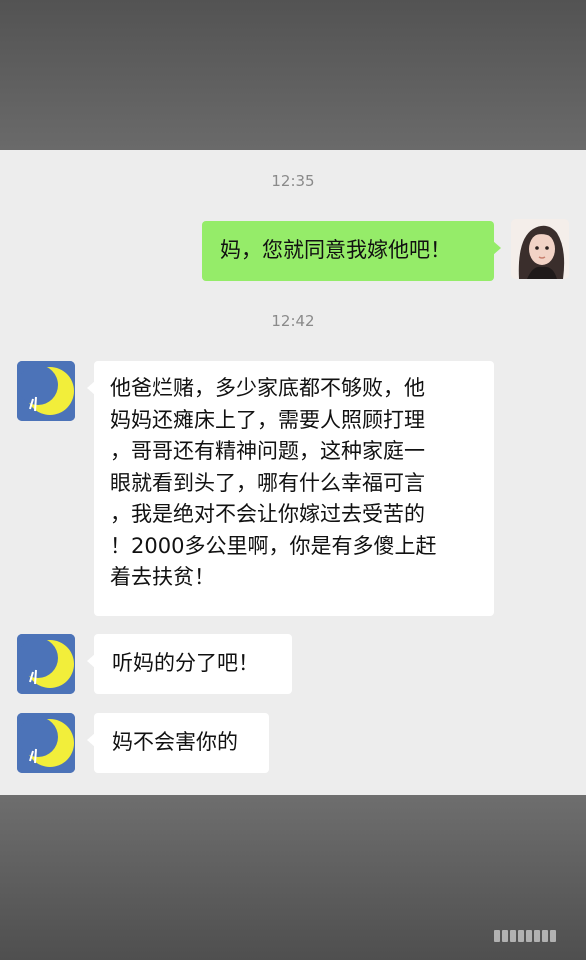 The image size is (586, 960). Describe the element at coordinates (273, 545) in the screenshot. I see `message-line: ！2000多公里啊，你是有多傻上赶` at that location.